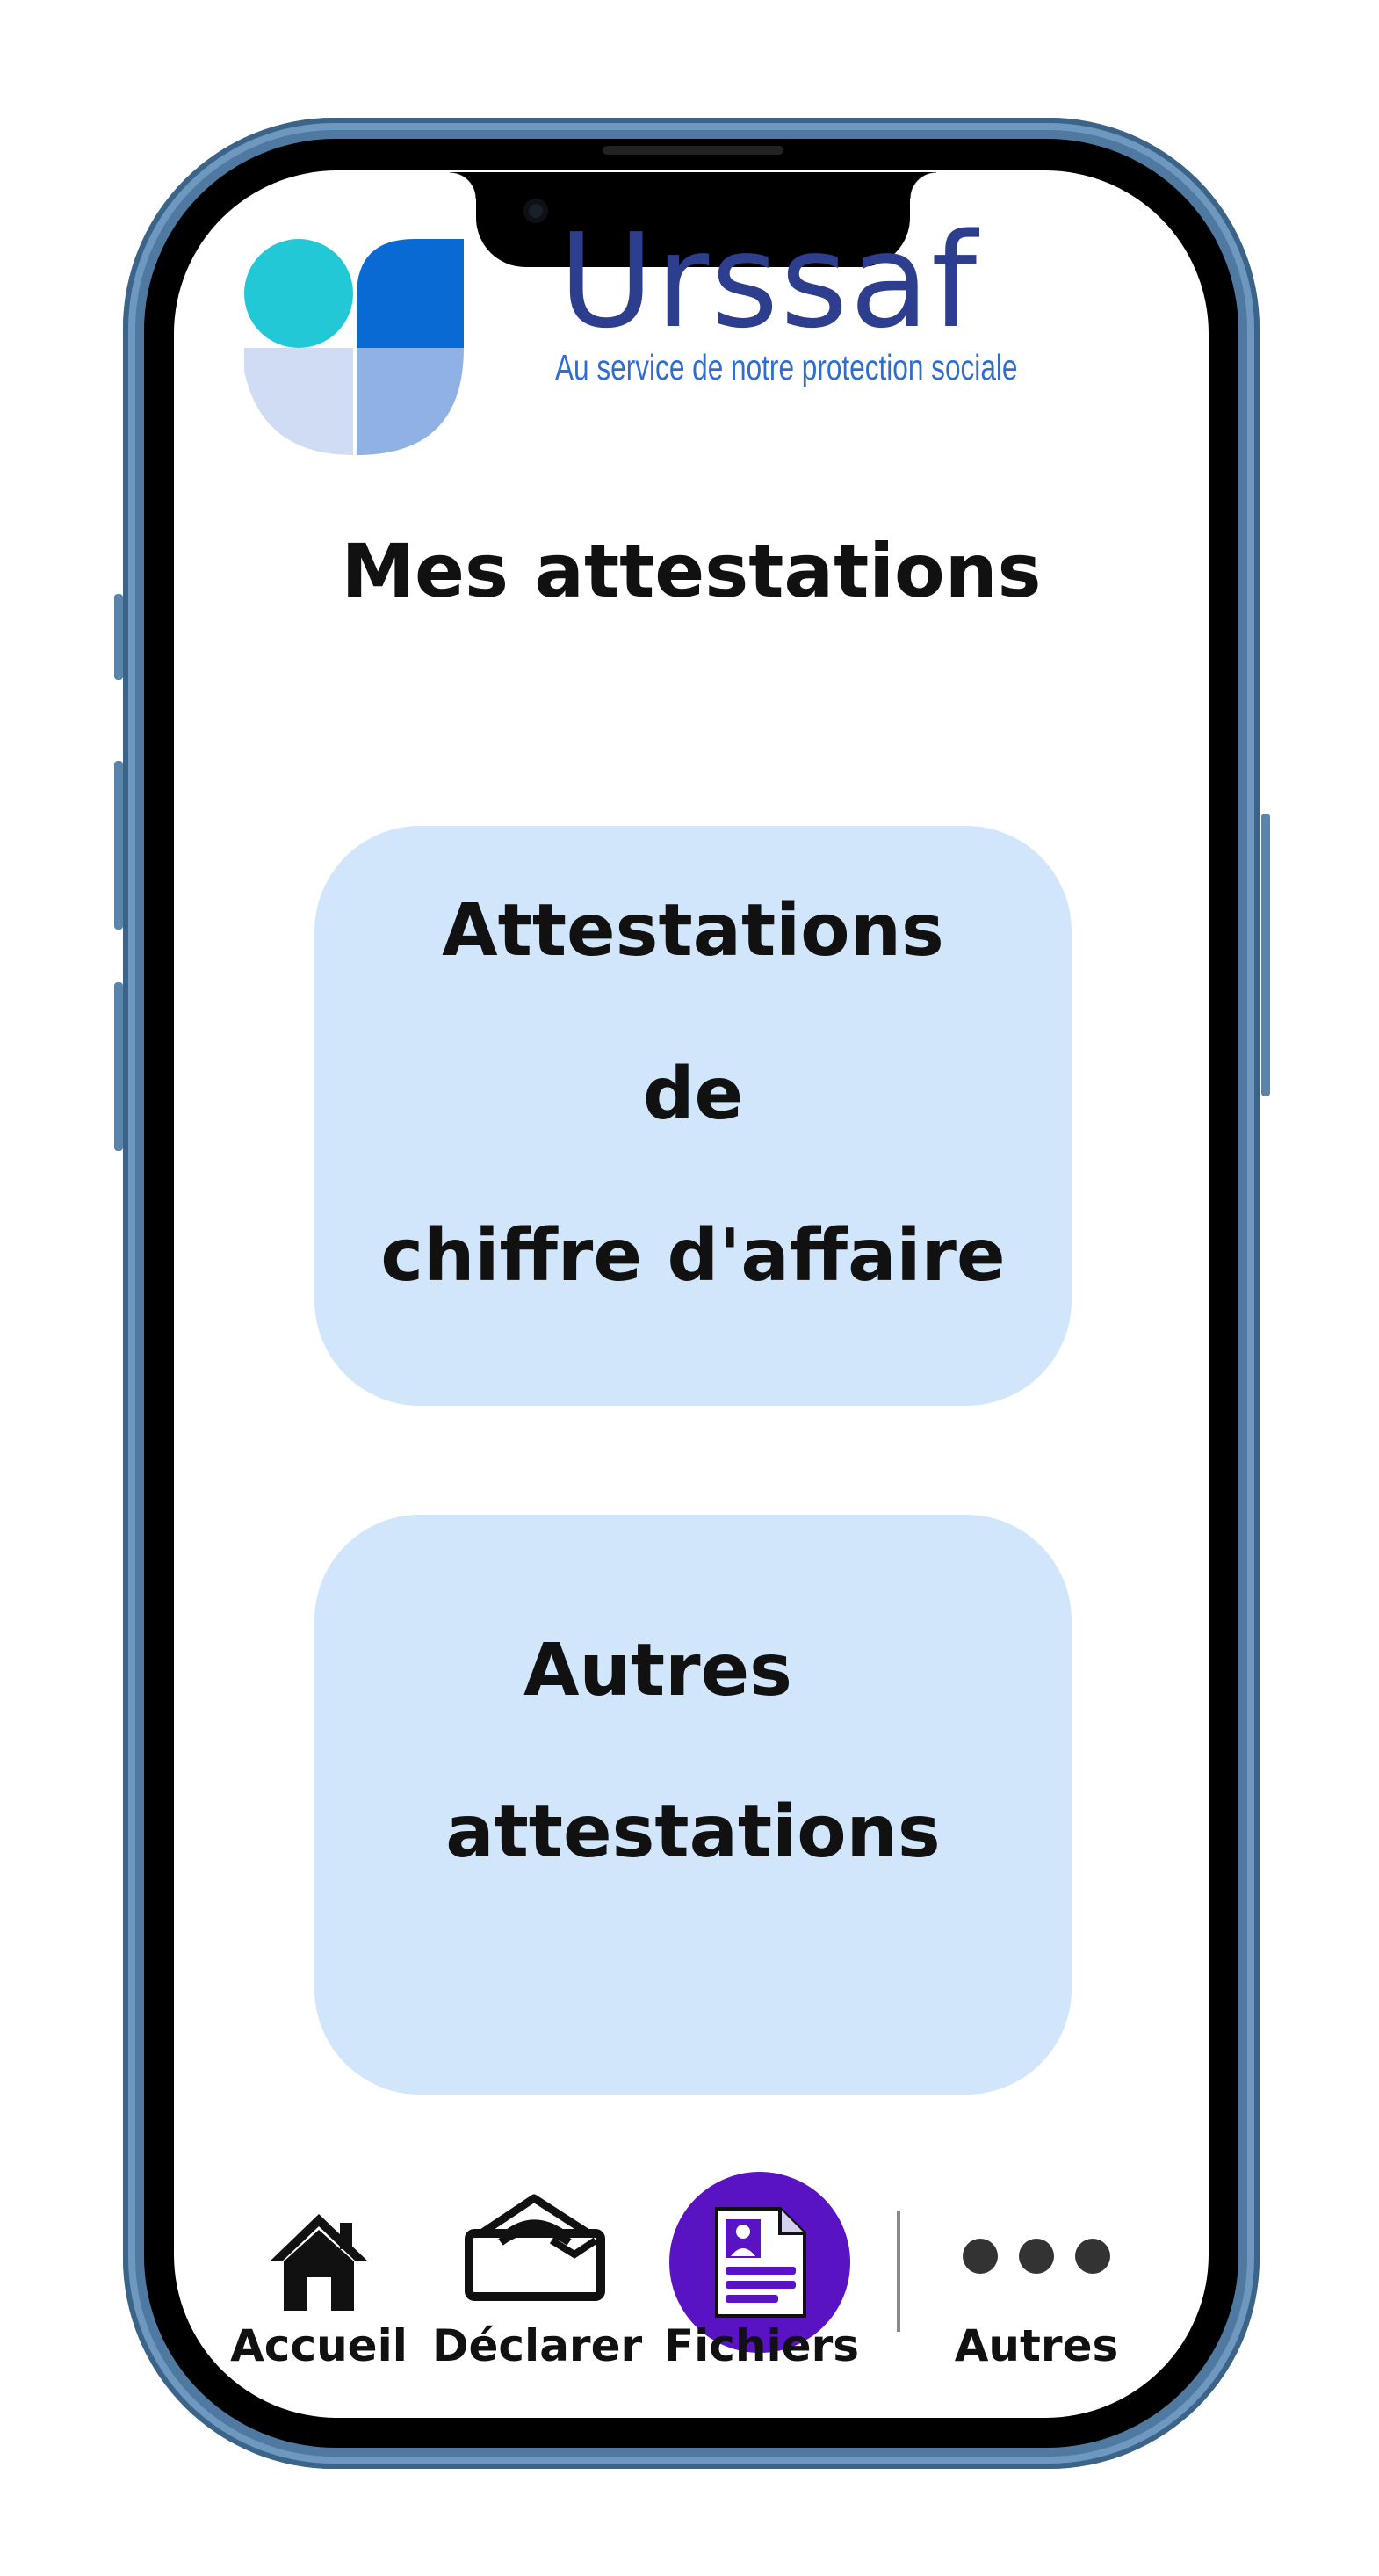  I want to click on nav-label-fichiers: Fichiers, so click(761, 2345).